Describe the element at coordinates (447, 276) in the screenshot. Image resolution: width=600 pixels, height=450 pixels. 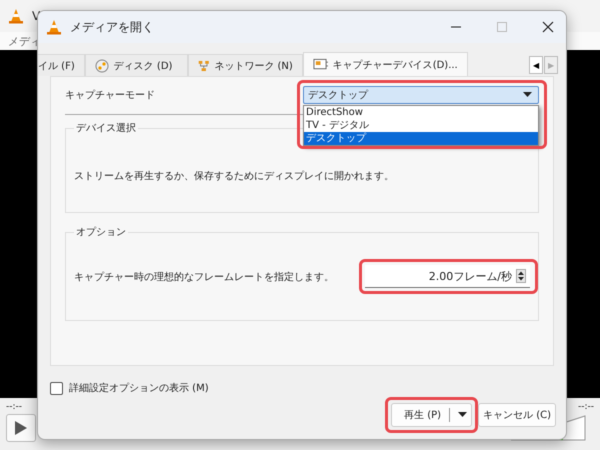
I see `frame-rate-field: 2.00フレーム/秒` at that location.